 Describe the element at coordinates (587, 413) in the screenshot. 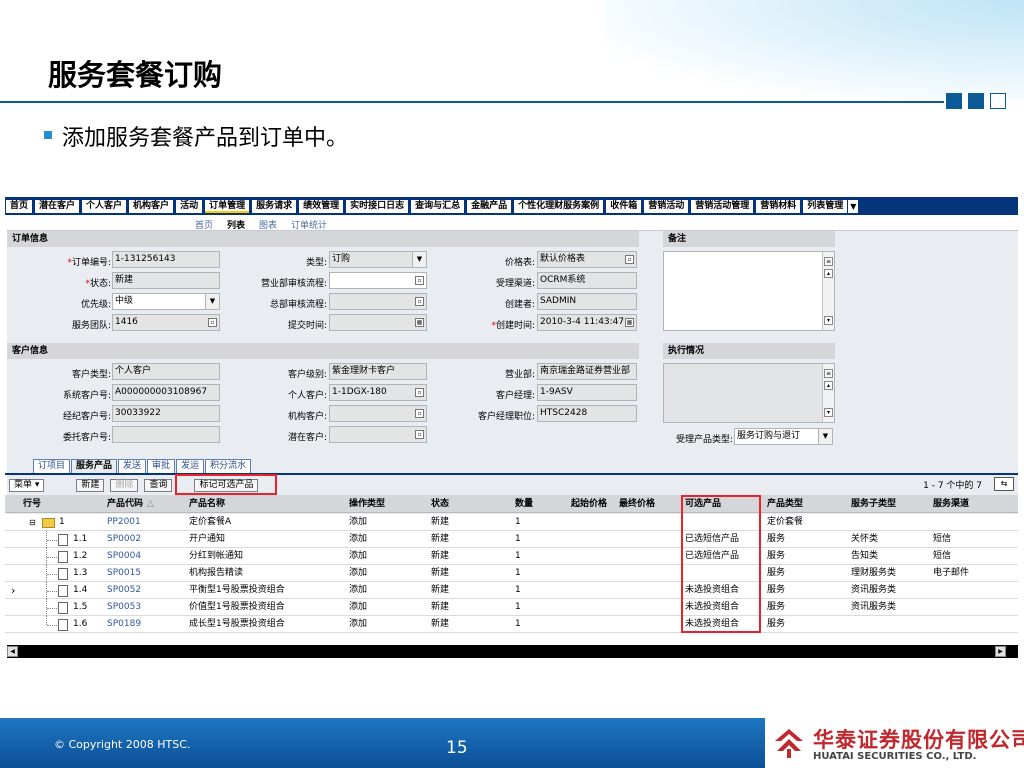

I see `manager-pos-field: HTSC2428` at that location.